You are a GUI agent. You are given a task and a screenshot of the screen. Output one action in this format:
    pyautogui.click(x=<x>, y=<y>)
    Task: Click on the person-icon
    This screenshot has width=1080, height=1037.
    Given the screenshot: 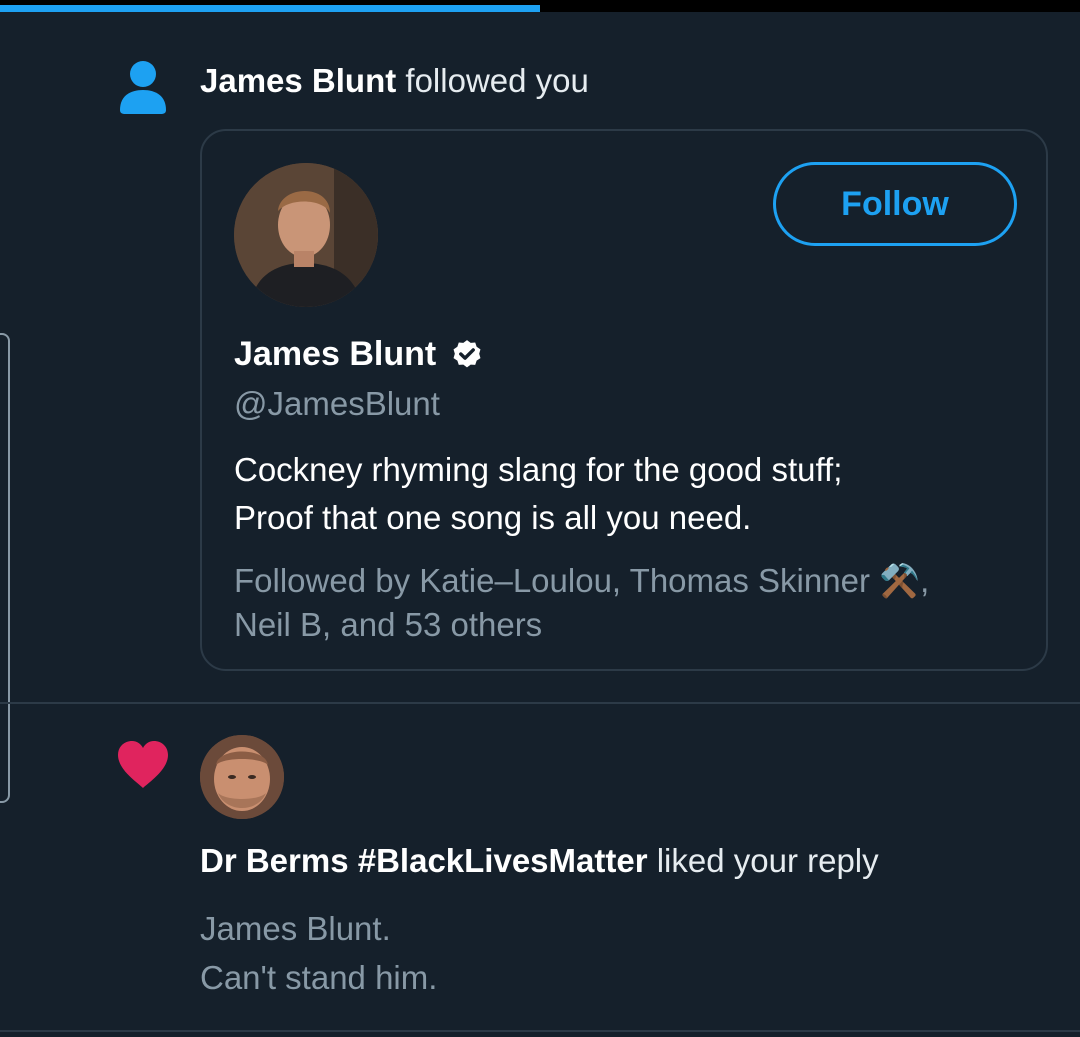 What is the action you would take?
    pyautogui.click(x=143, y=87)
    